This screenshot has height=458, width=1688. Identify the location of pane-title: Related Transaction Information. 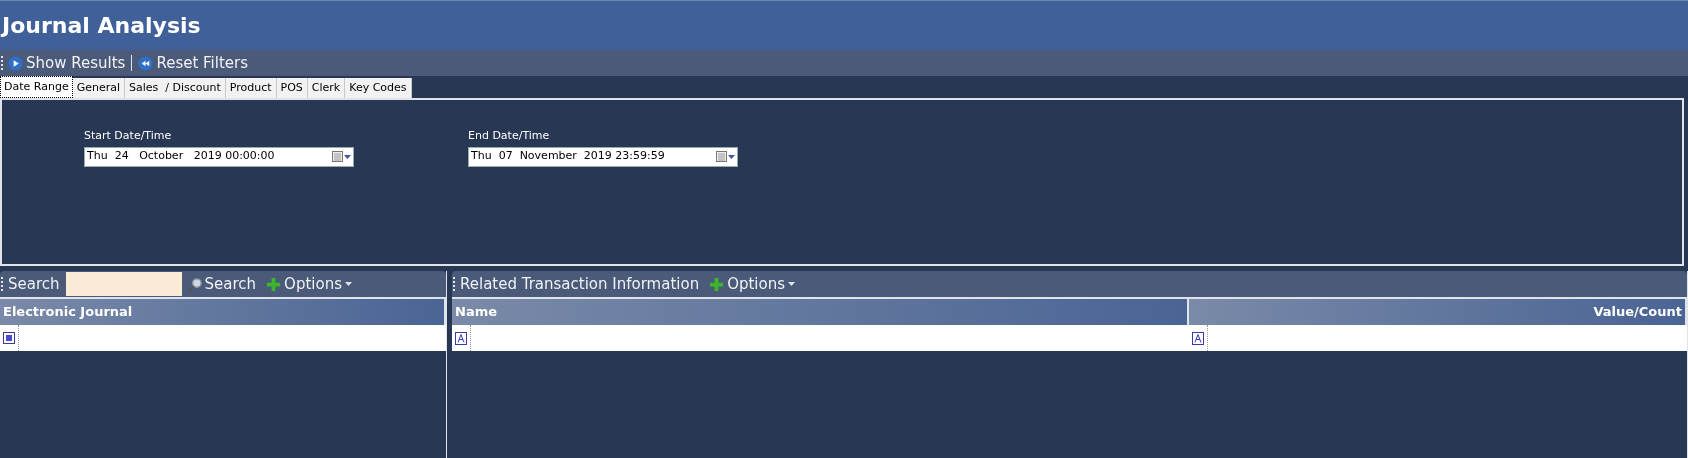
(580, 284).